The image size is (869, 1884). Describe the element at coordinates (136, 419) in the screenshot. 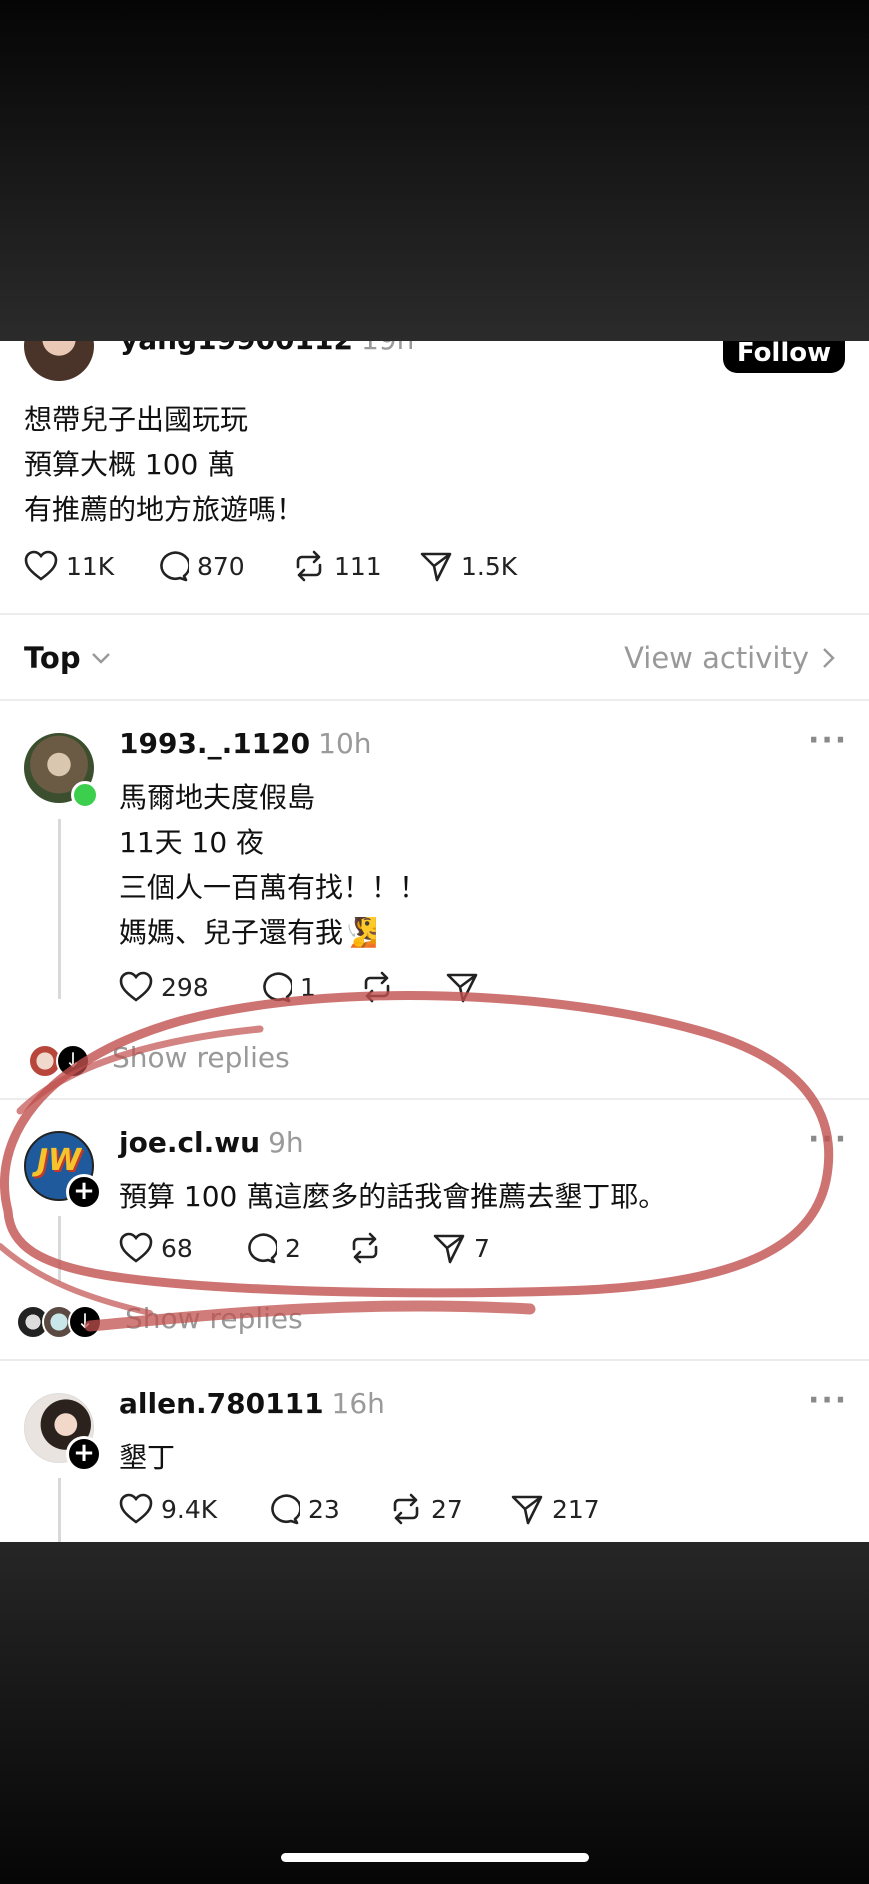

I see `post-text-line: 想帶兒子出國玩玩` at that location.